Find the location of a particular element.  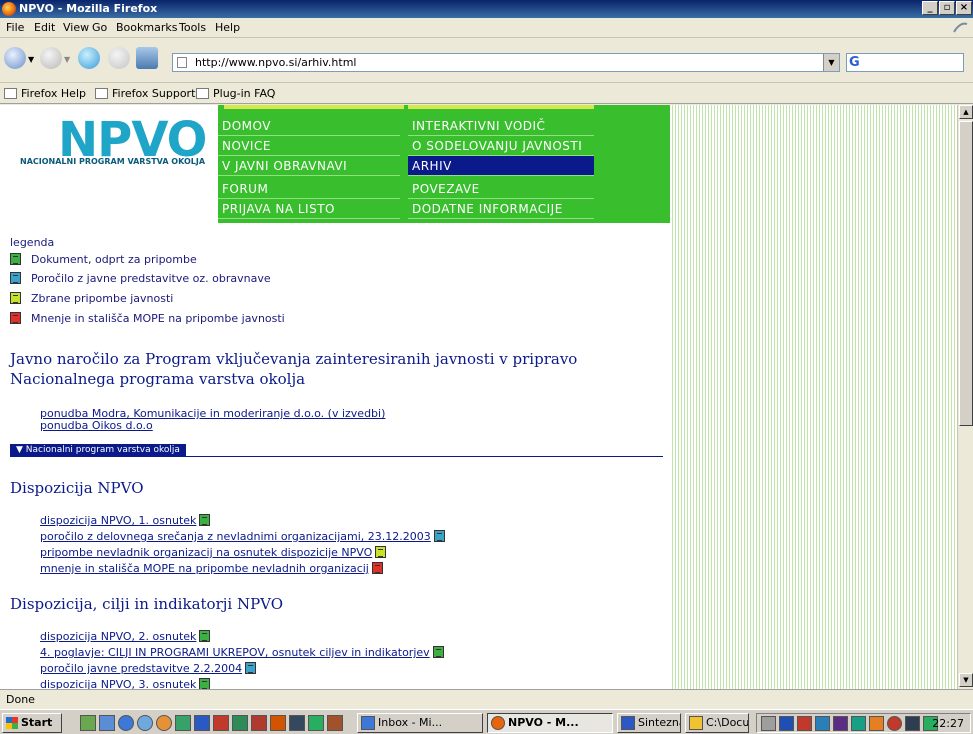

menu-go: Go is located at coordinates (99, 27).